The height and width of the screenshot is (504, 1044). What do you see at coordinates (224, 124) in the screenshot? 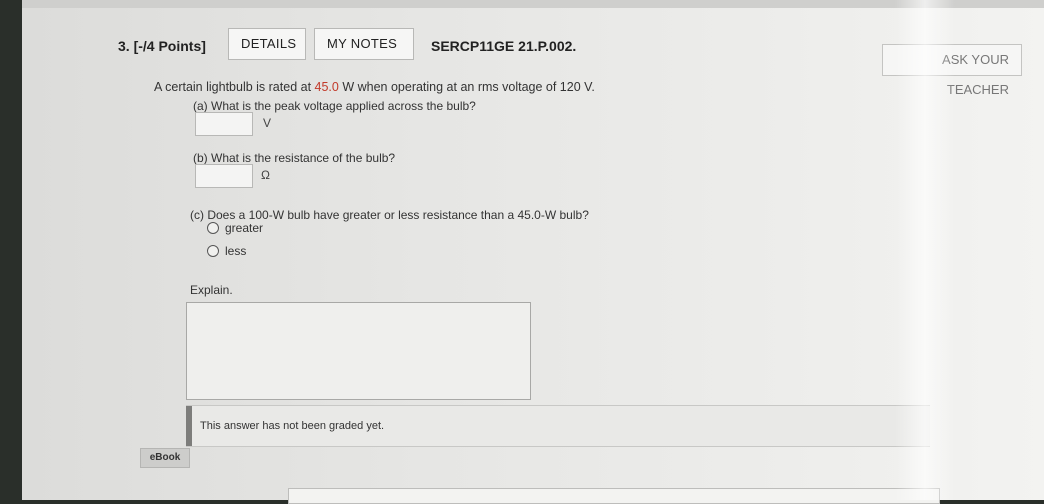
I see `part-a-input` at bounding box center [224, 124].